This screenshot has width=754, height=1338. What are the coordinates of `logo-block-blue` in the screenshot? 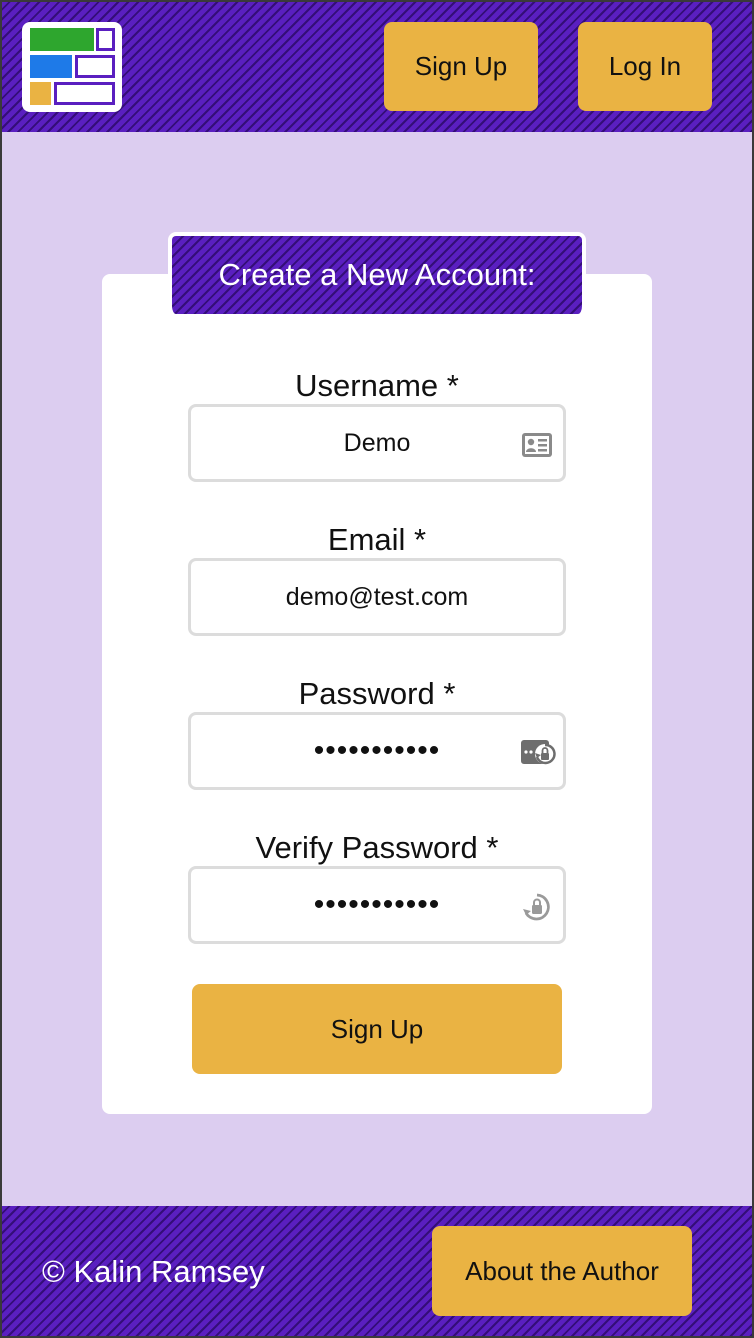 It's located at (51, 66).